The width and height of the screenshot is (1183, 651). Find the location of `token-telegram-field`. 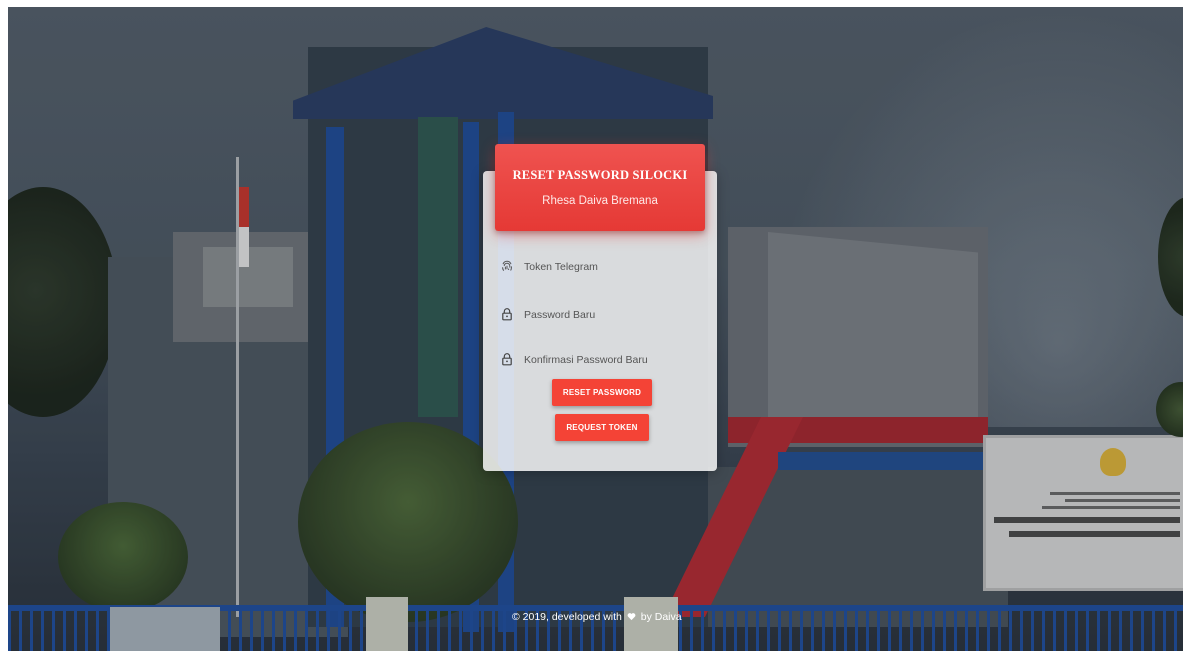

token-telegram-field is located at coordinates (600, 273).